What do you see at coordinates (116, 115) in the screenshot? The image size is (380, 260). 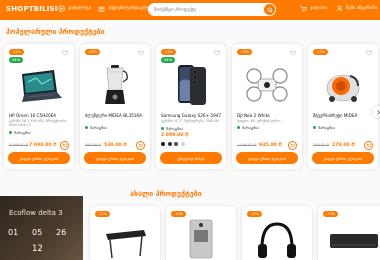 I see `product-name: ბლენდერი MIDEA BL3516A` at bounding box center [116, 115].